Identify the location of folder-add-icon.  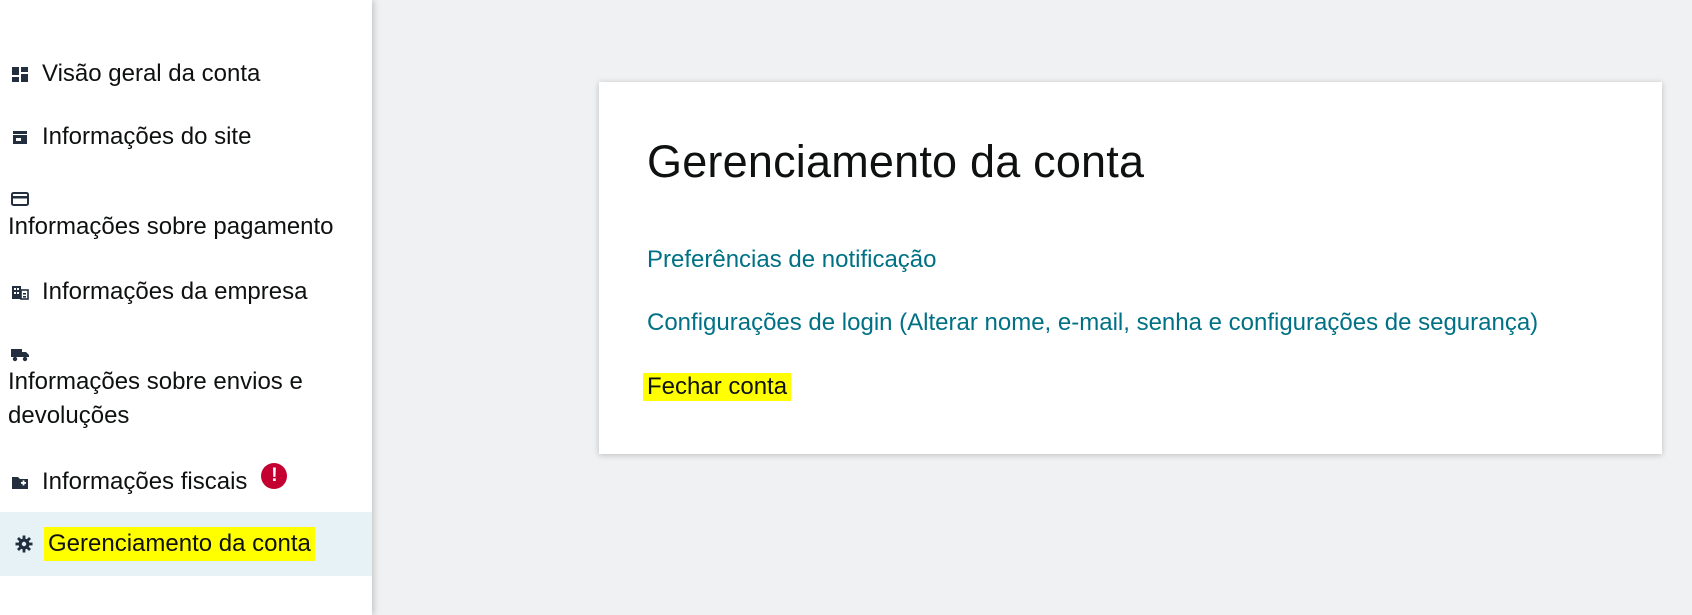
(20, 482).